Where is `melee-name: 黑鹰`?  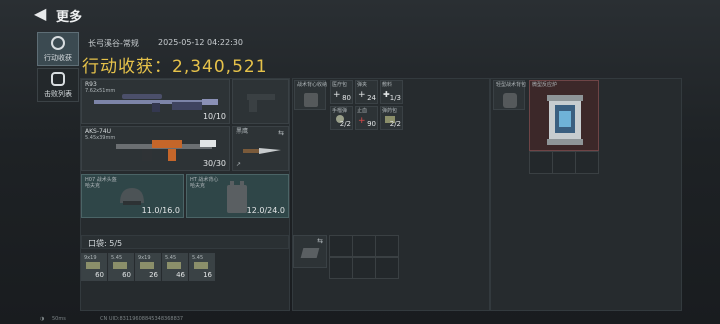
melee-name: 黑鹰 is located at coordinates (242, 131).